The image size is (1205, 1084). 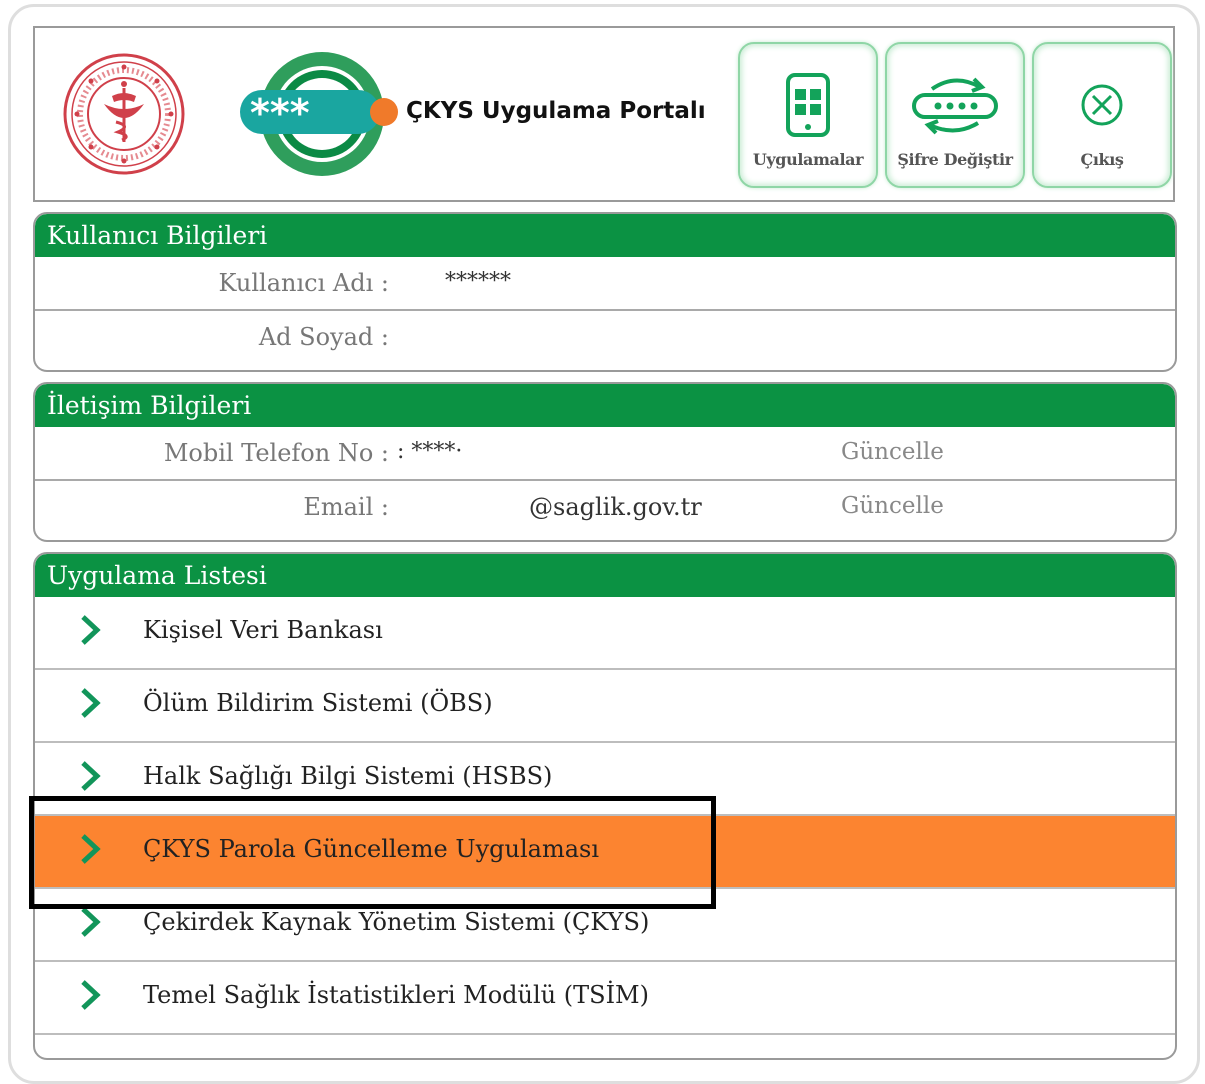 I want to click on email-update-link: Güncelle, so click(x=892, y=506).